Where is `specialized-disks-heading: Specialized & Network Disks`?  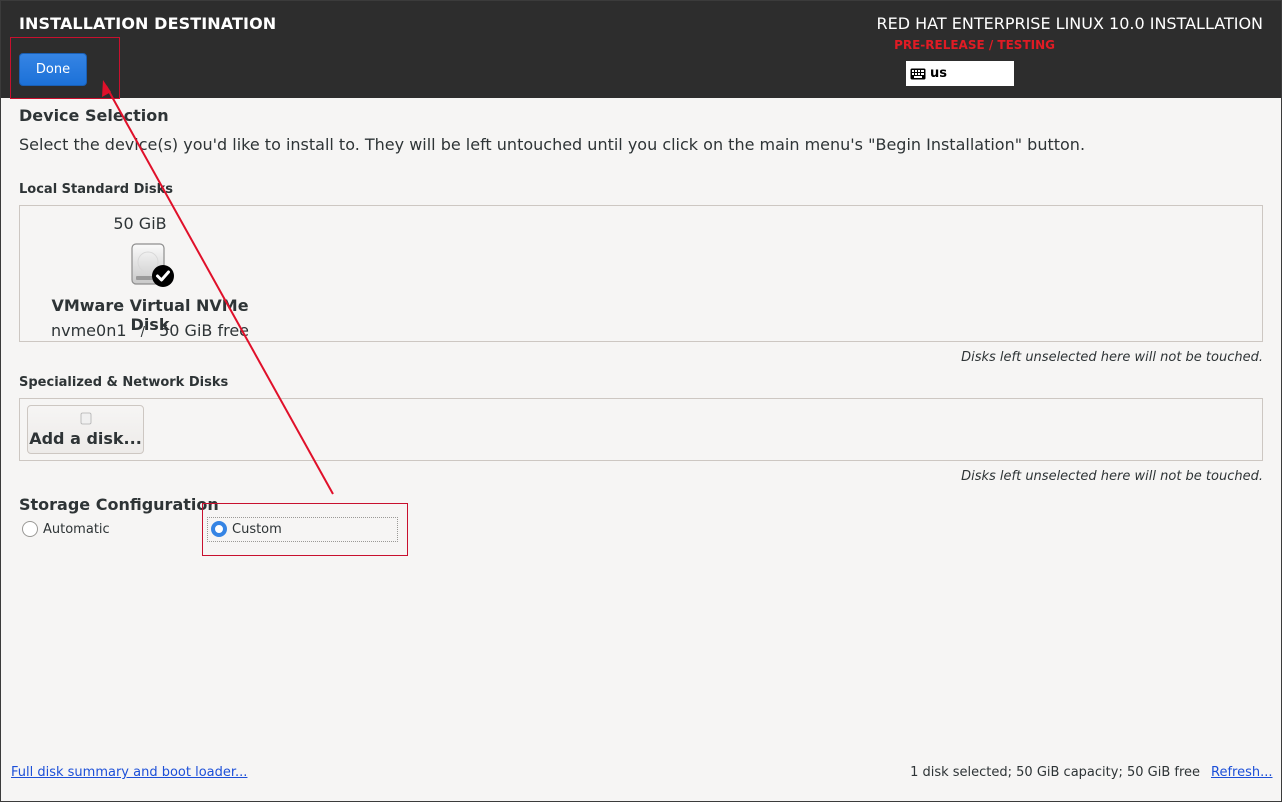 specialized-disks-heading: Specialized & Network Disks is located at coordinates (124, 382).